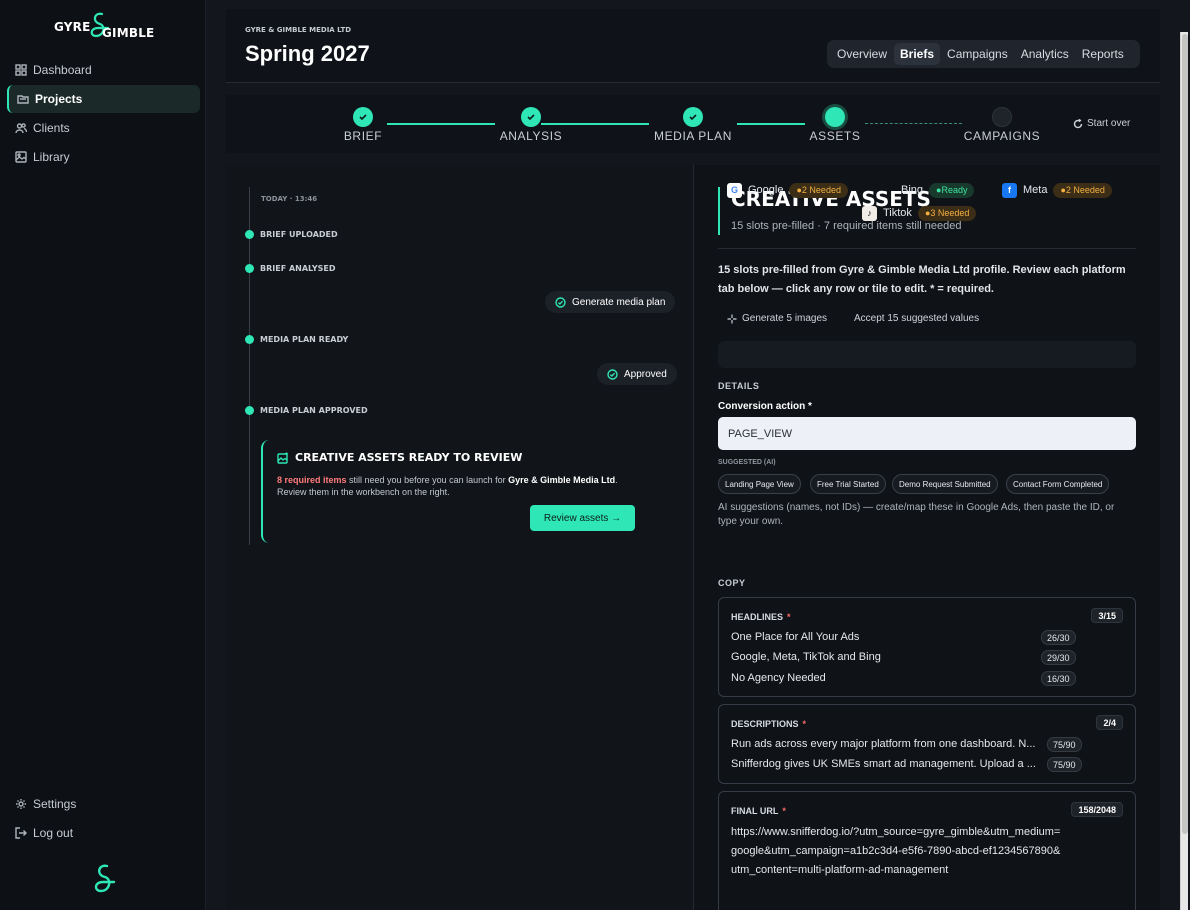 This screenshot has width=1190, height=910. Describe the element at coordinates (1058, 678) in the screenshot. I see `char-count: 16/30` at that location.